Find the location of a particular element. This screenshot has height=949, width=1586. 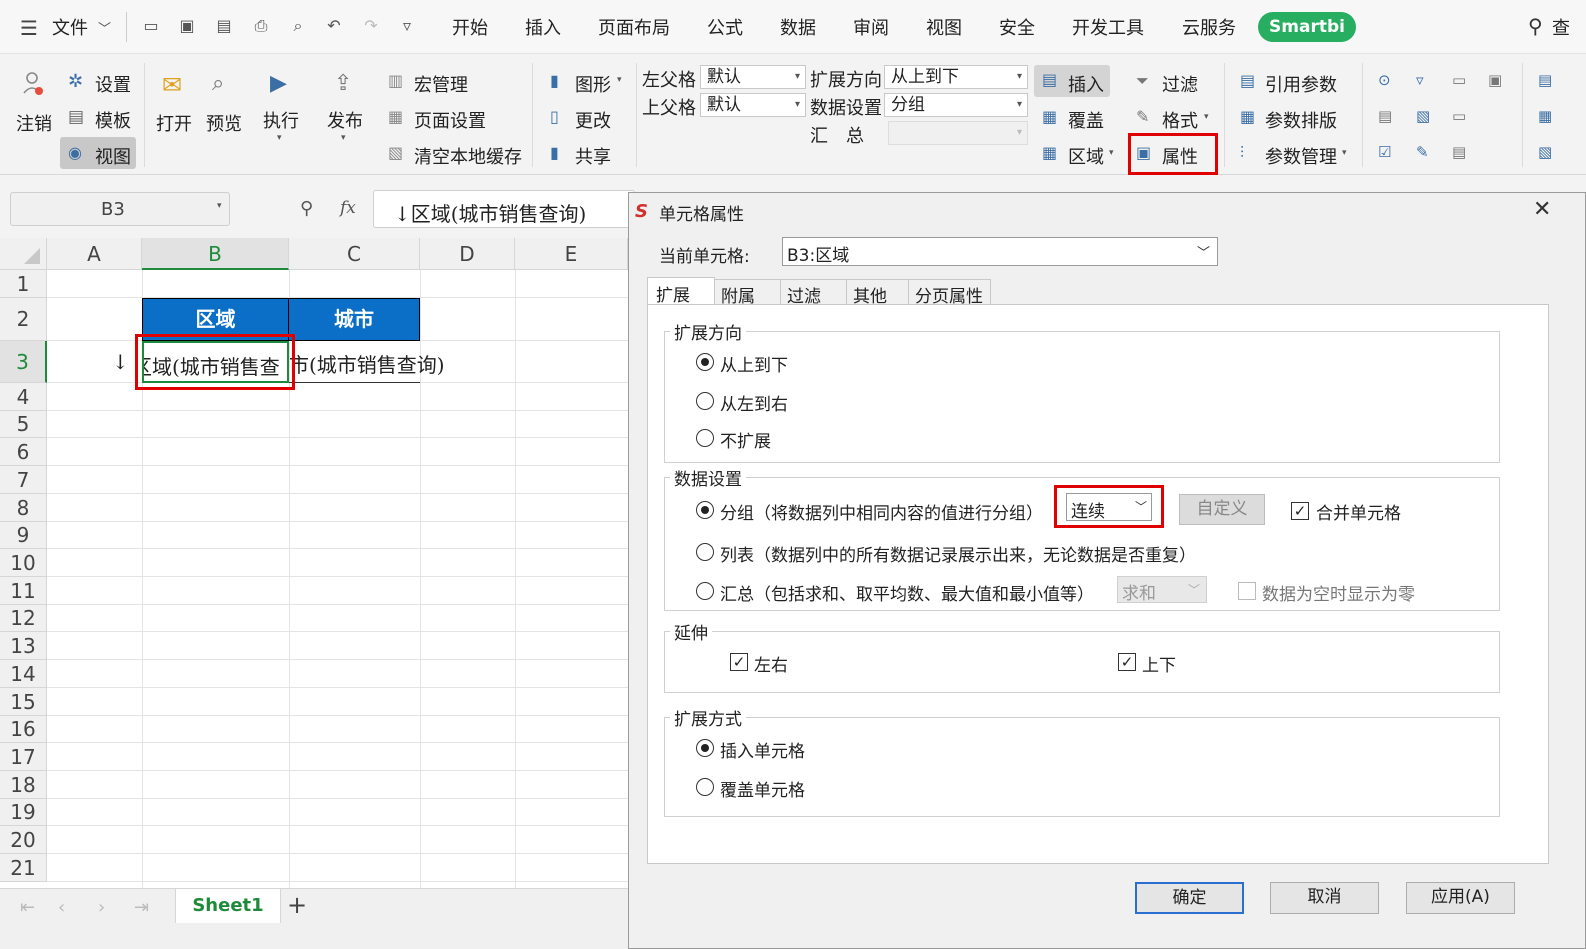

radio-list-label: 列表（数据列中的所有数据记录展示出来，无论数据是否重复） is located at coordinates (958, 553).